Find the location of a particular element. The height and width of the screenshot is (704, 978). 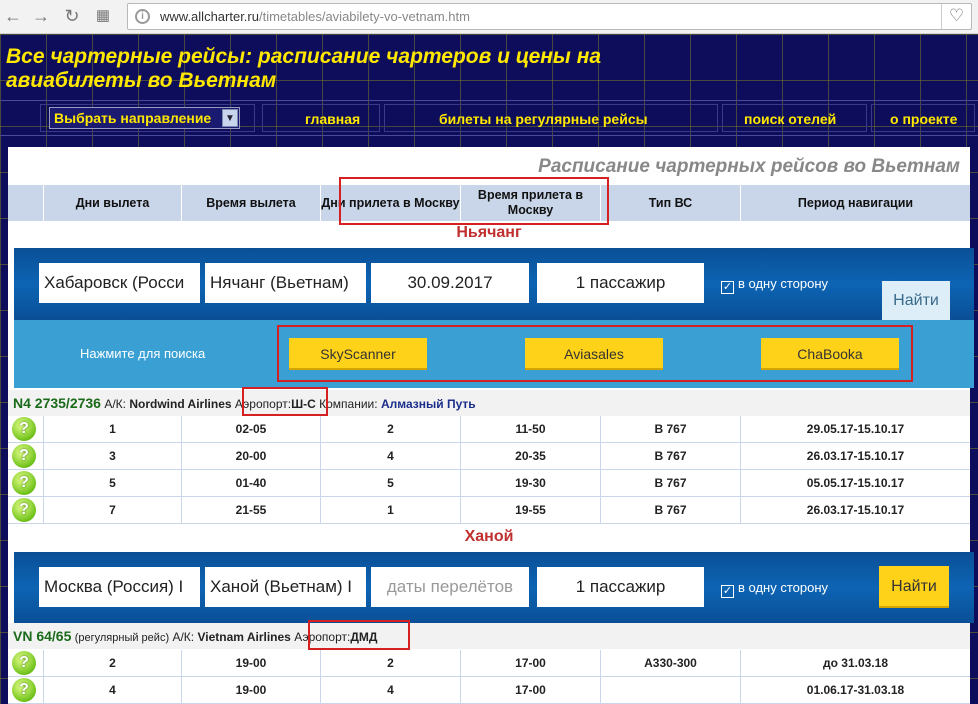

nav-home-link: главная is located at coordinates (332, 119).